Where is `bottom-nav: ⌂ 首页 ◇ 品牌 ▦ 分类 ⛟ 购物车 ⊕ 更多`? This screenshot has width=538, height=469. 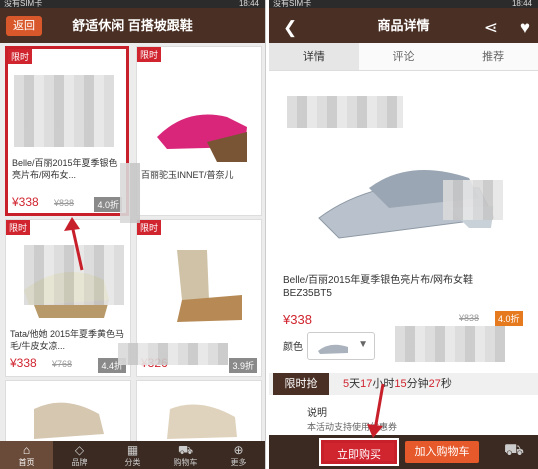
bottom-nav: ⌂ 首页 ◇ 品牌 ▦ 分类 ⛟ 购物车 ⊕ 更多 is located at coordinates (132, 455).